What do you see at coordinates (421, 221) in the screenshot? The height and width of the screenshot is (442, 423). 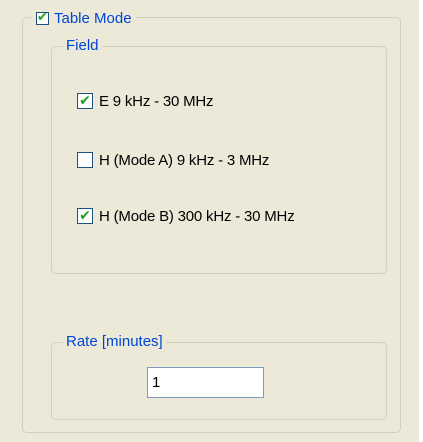 I see `window-background` at bounding box center [421, 221].